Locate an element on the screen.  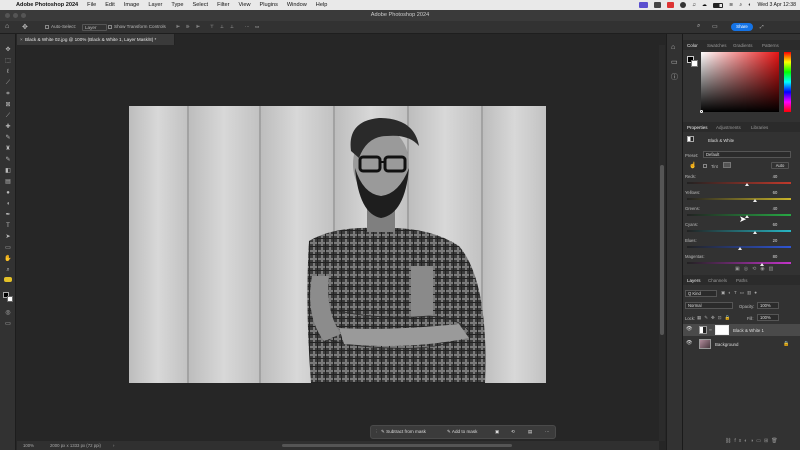
clone-stamp-tool-icon: ♜ is located at coordinates (8, 149).